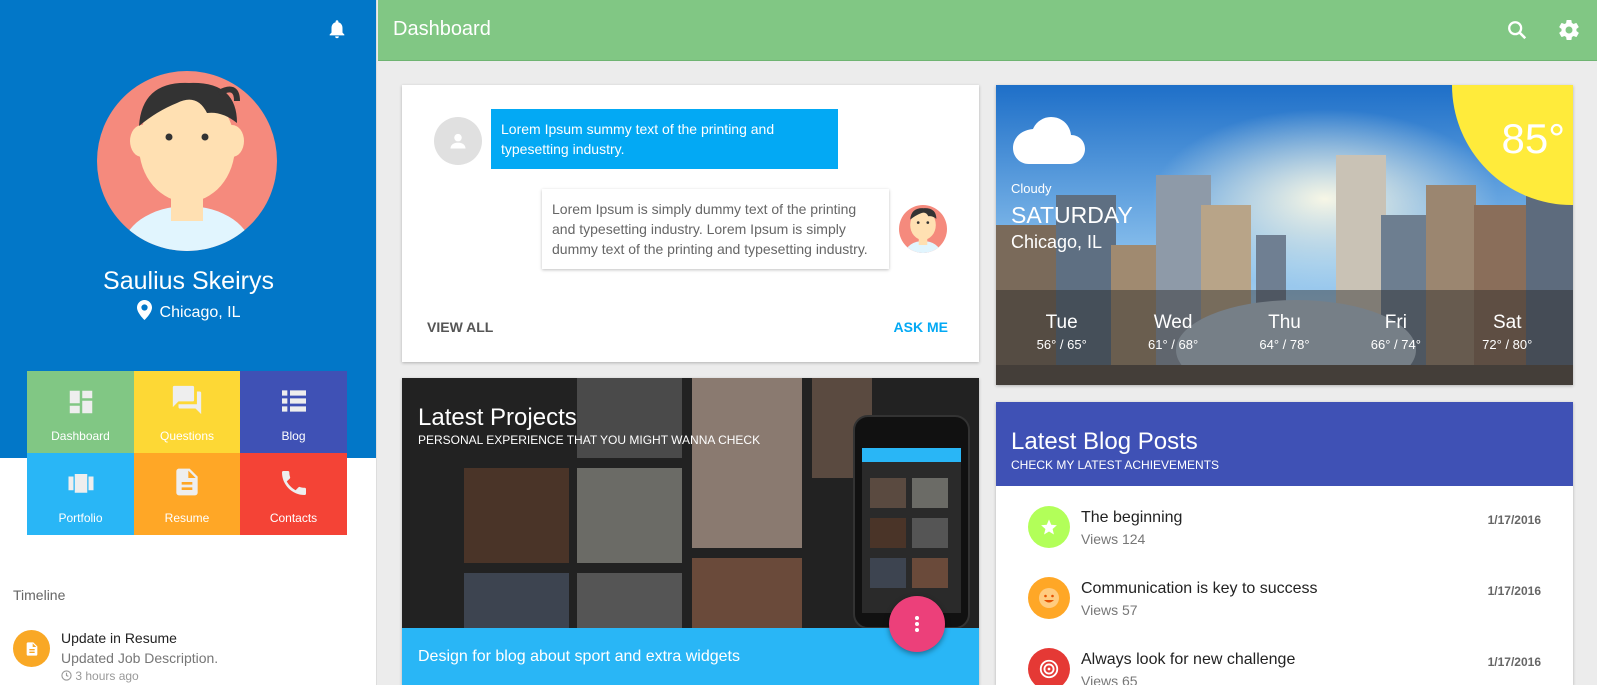 The width and height of the screenshot is (1597, 685). Describe the element at coordinates (107, 676) in the screenshot. I see `timeline-item-time-text: 3 hours ago` at that location.